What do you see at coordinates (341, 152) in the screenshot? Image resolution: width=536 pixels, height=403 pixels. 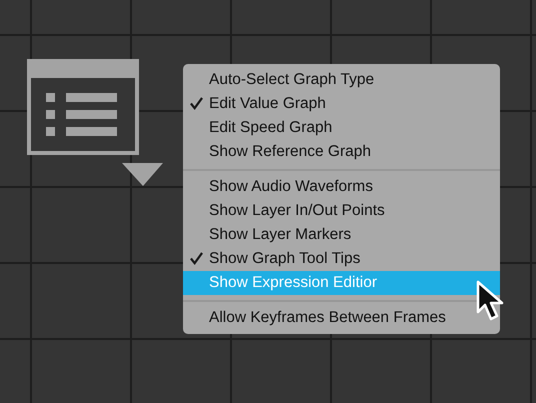 I see `menu-item: Show Reference Graph` at bounding box center [341, 152].